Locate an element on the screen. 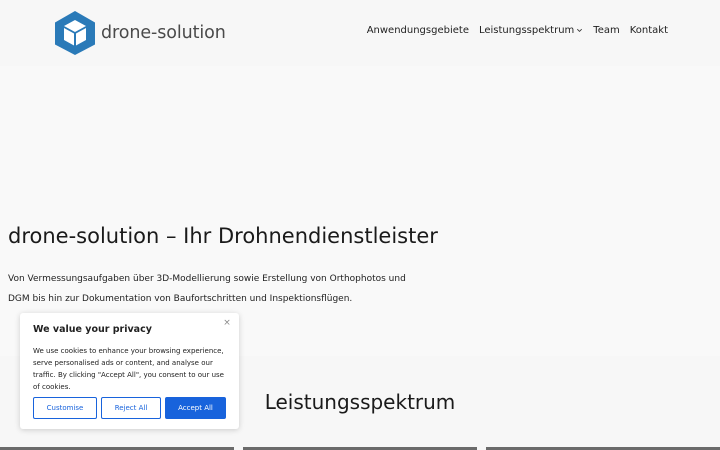  nav-item-leistungsspektrum: Leistungsspektrum is located at coordinates (531, 30).